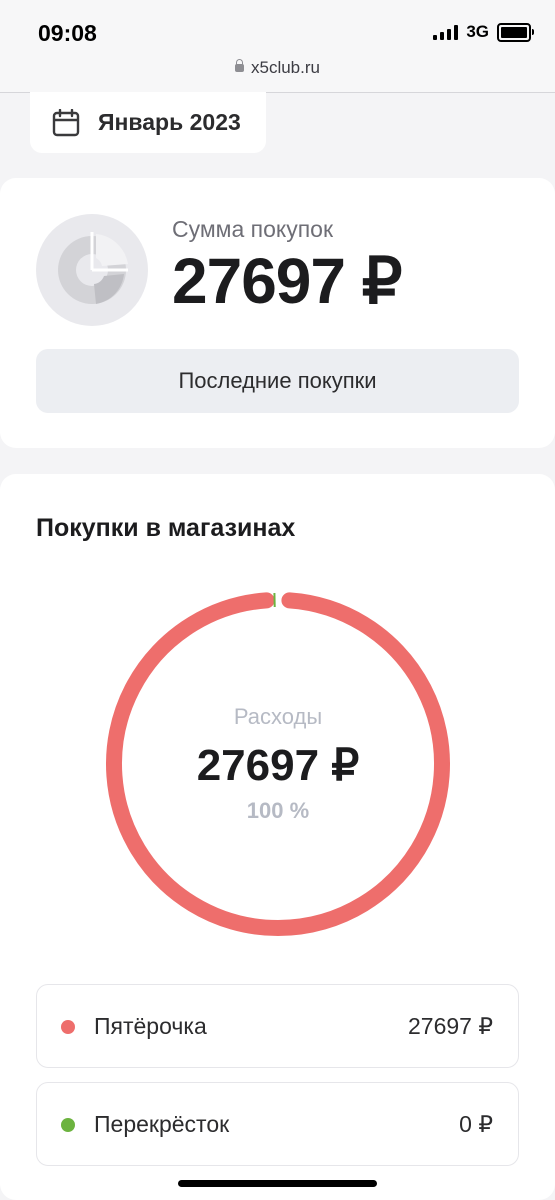  I want to click on battery-icon, so click(515, 32).